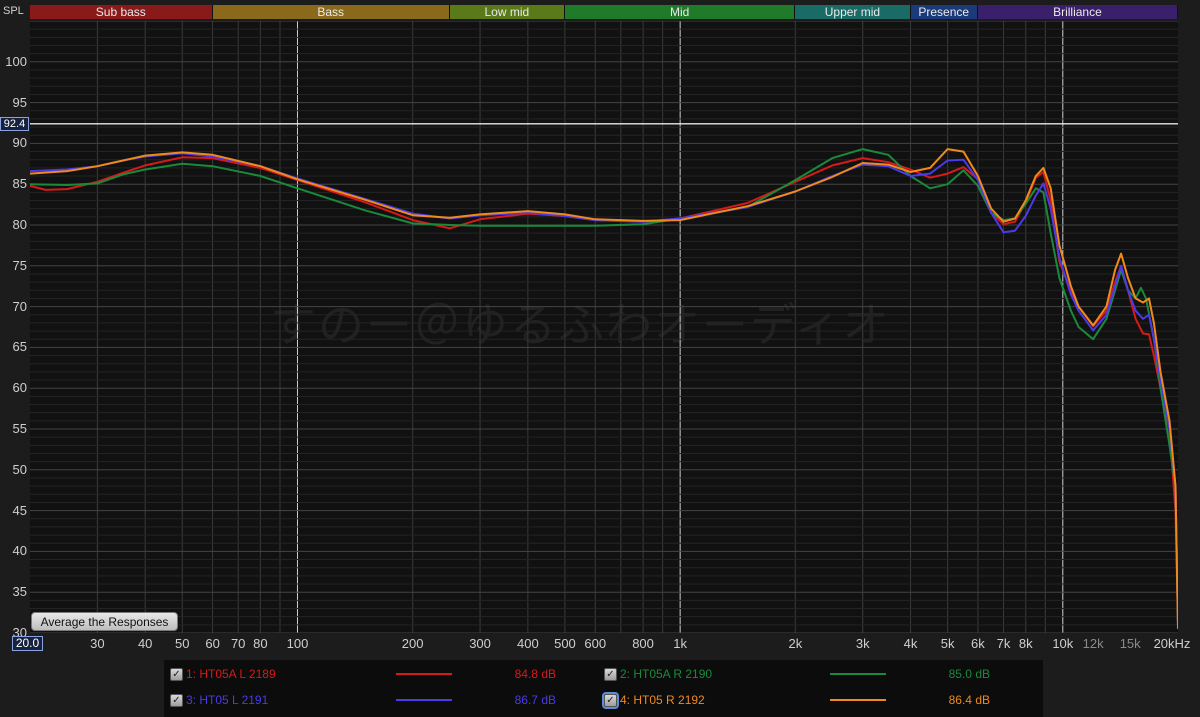  What do you see at coordinates (14, 124) in the screenshot?
I see `reference-level-readout: 92.4` at bounding box center [14, 124].